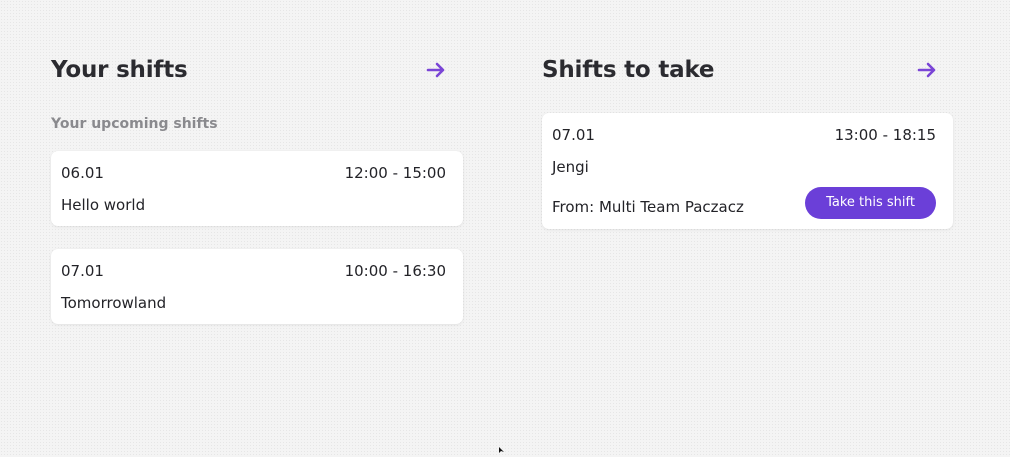  What do you see at coordinates (927, 70) in the screenshot?
I see `shifts-to-take-arrow-right-icon` at bounding box center [927, 70].